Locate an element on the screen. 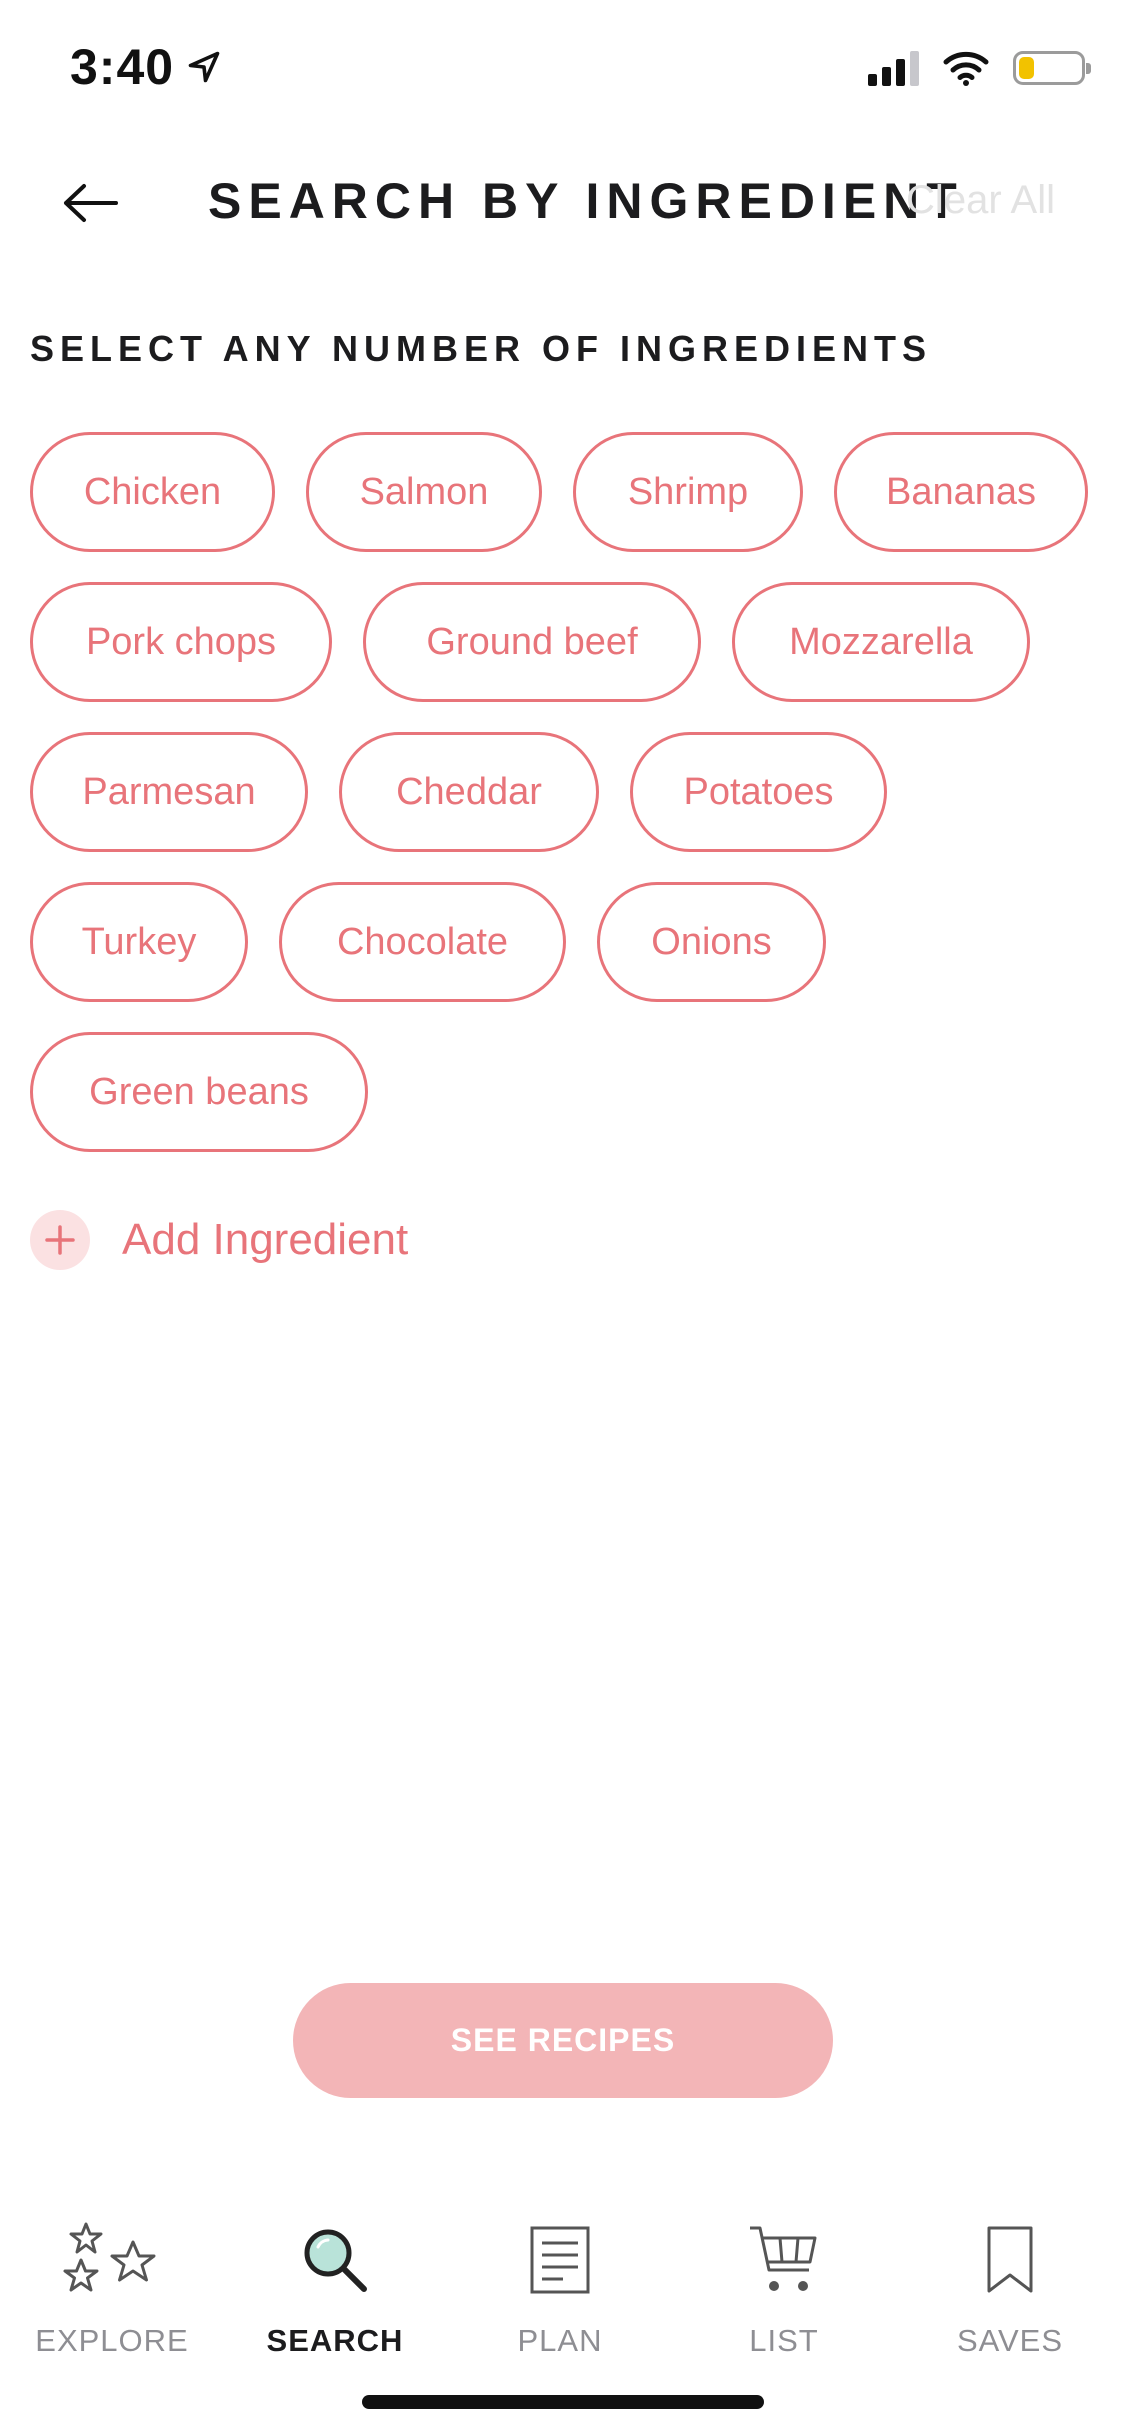  ingredient-chip-ground-beef: Ground beef is located at coordinates (532, 642).